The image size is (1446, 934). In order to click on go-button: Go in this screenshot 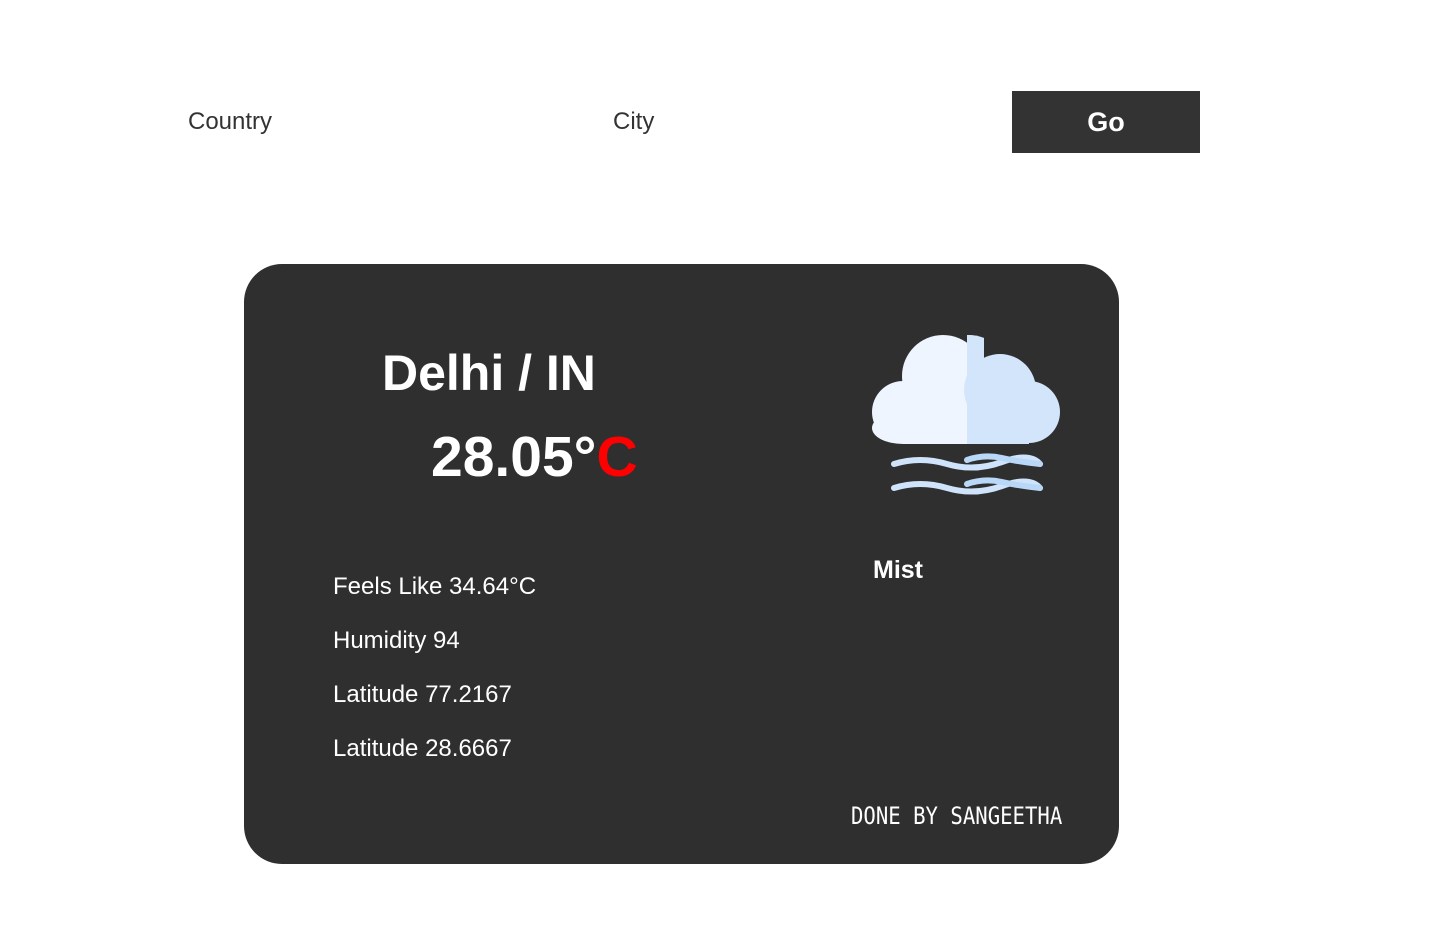, I will do `click(1106, 122)`.